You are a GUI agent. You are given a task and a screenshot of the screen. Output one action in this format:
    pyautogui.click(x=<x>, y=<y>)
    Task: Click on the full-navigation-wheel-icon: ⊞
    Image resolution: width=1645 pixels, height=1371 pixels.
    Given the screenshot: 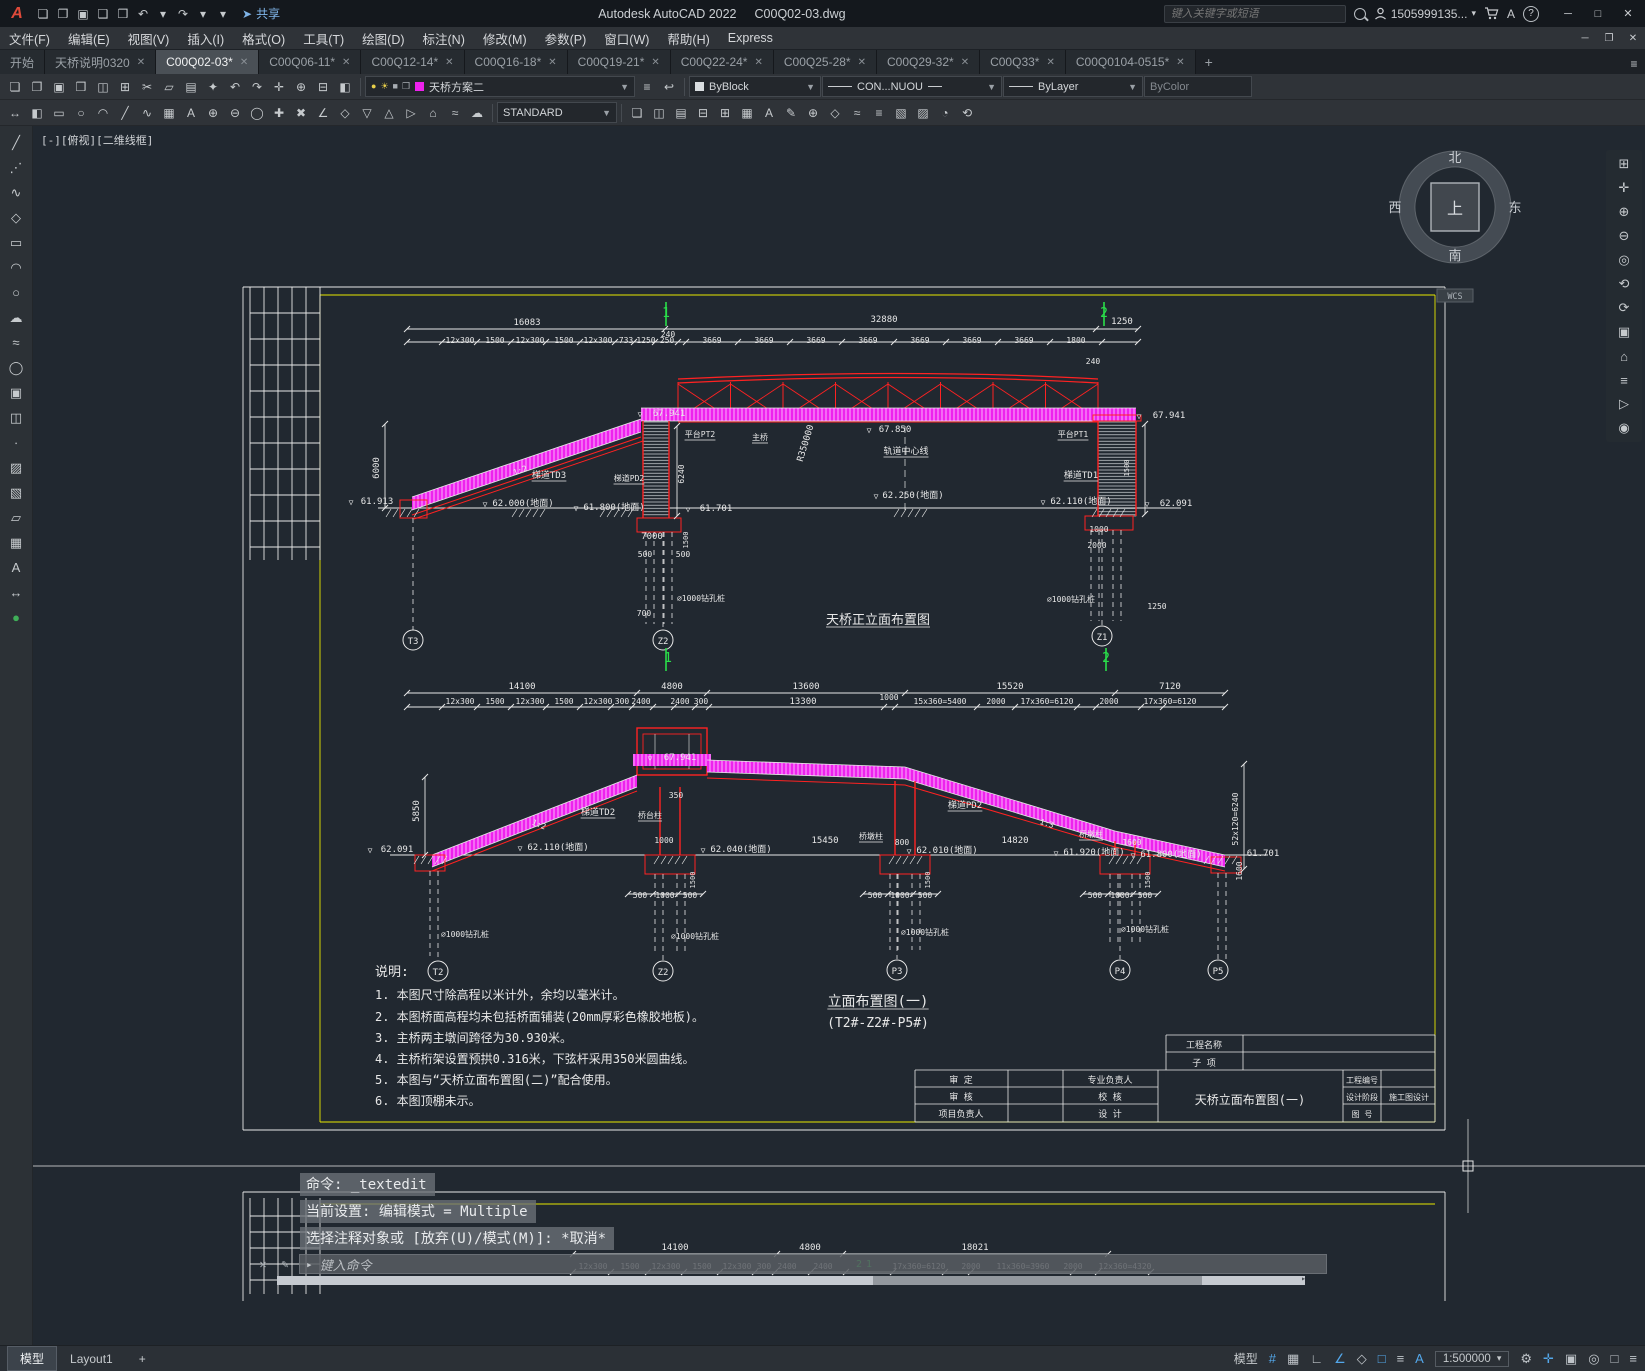 What is the action you would take?
    pyautogui.click(x=1624, y=164)
    